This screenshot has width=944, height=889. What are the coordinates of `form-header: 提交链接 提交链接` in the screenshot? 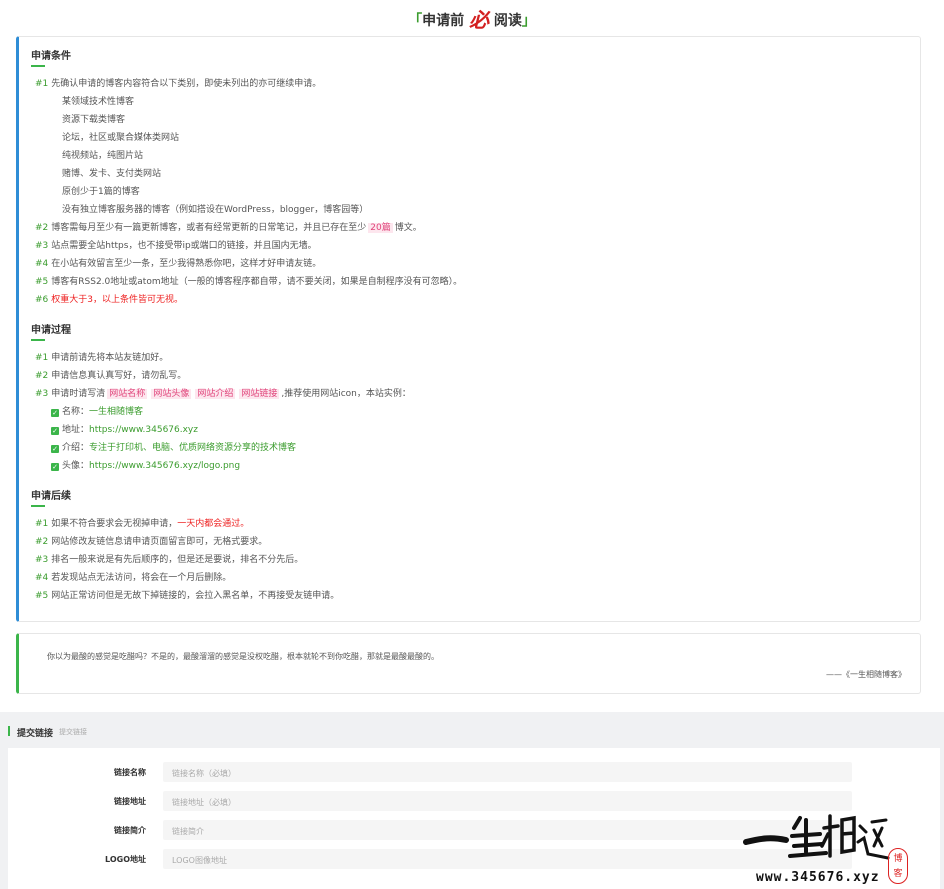 It's located at (472, 730).